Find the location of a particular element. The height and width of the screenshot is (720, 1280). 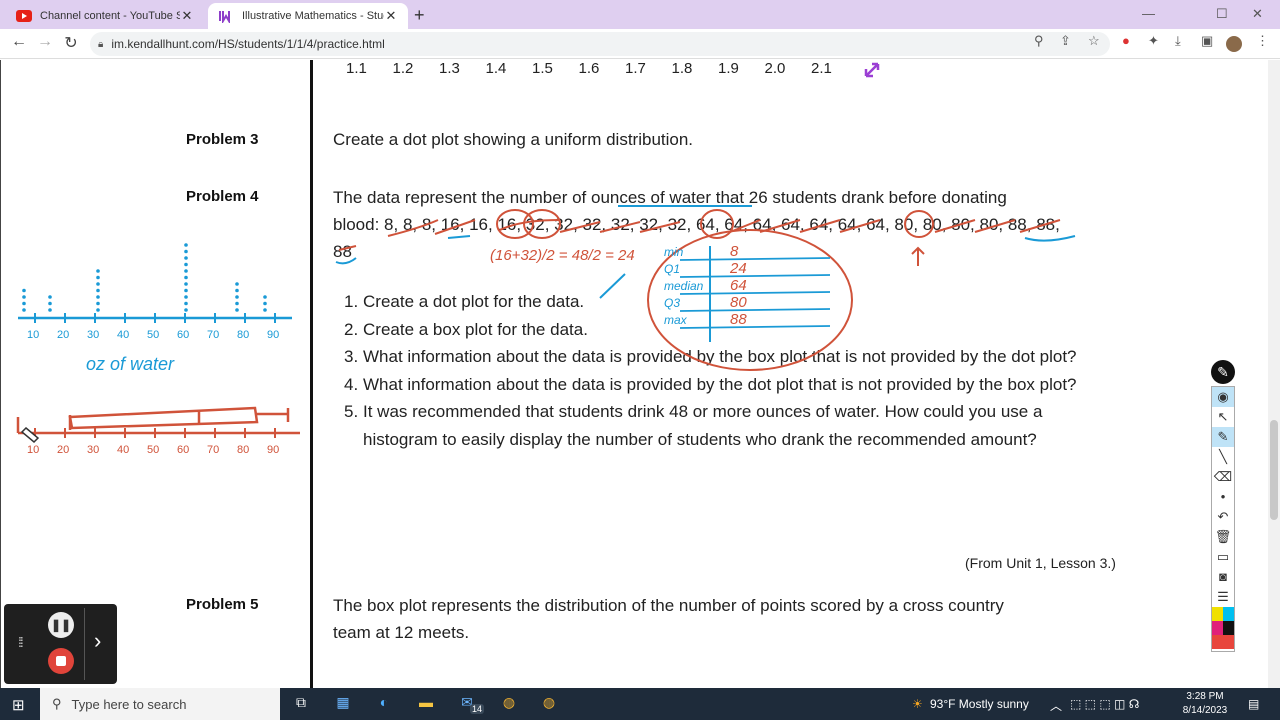

extensions-puzzle-icon: ✦ is located at coordinates (1153, 41).